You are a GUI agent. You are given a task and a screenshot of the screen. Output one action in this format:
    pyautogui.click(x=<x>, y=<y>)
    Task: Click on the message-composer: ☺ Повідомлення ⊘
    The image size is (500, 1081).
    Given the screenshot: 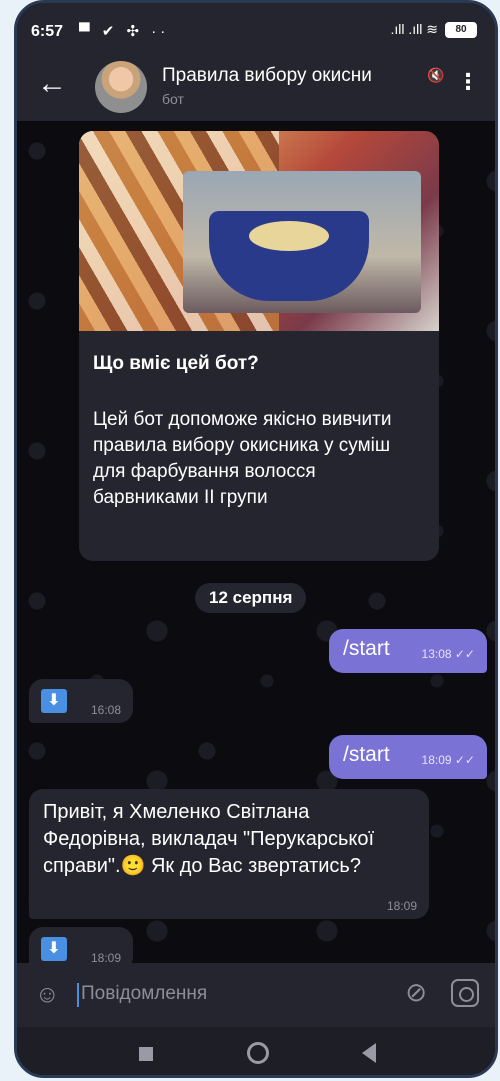 What is the action you would take?
    pyautogui.click(x=256, y=995)
    